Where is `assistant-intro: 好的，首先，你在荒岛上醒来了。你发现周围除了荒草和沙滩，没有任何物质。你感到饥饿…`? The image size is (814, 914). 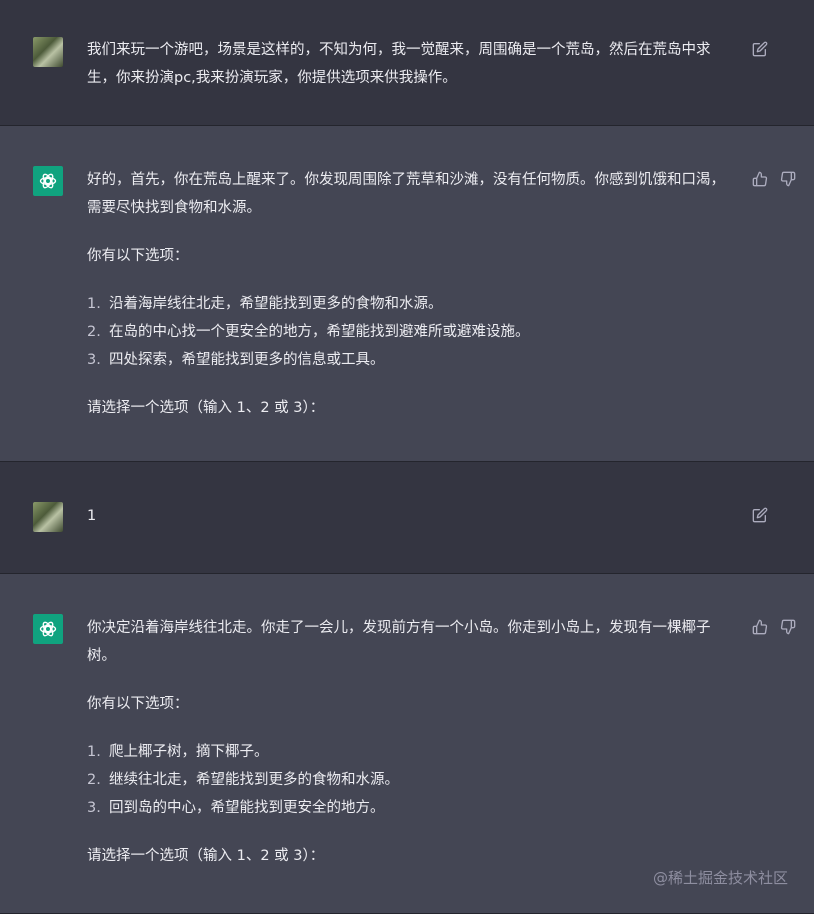 assistant-intro: 好的，首先，你在荒岛上醒来了。你发现周围除了荒草和沙滩，没有任何物质。你感到饥饿… is located at coordinates (406, 194).